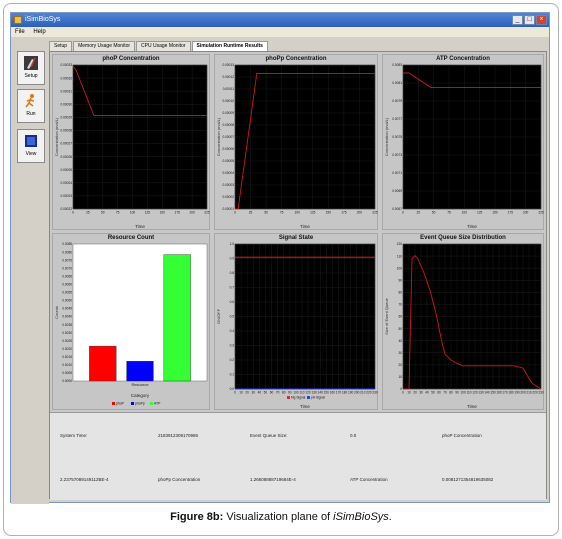 The width and height of the screenshot is (562, 539). I want to click on y-tick-label: 0.0010, so click(67, 365).